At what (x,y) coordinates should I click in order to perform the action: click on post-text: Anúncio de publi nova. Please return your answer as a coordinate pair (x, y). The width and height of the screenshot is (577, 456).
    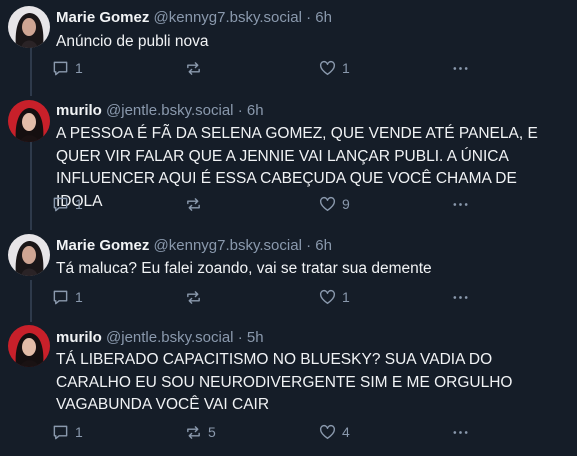
    Looking at the image, I should click on (132, 41).